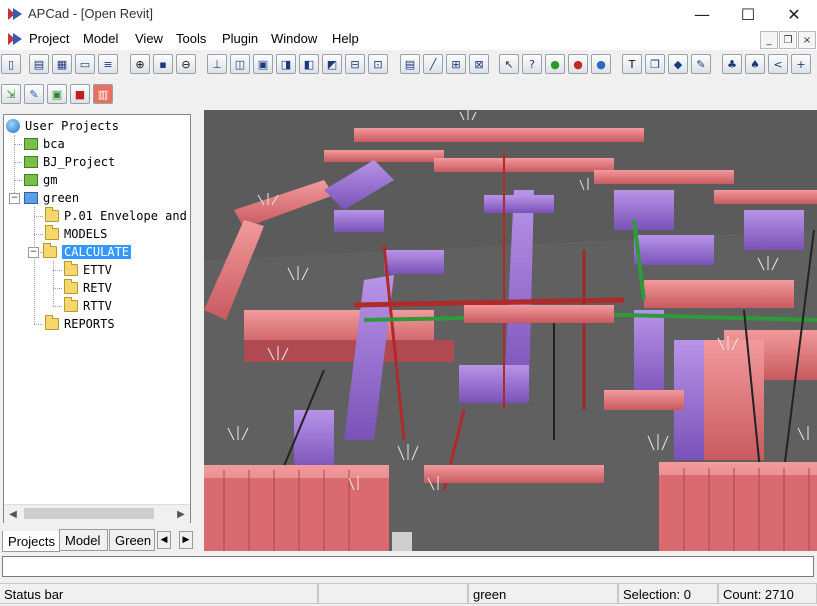 The width and height of the screenshot is (817, 606). Describe the element at coordinates (393, 593) in the screenshot. I see `status-empty-panel` at that location.